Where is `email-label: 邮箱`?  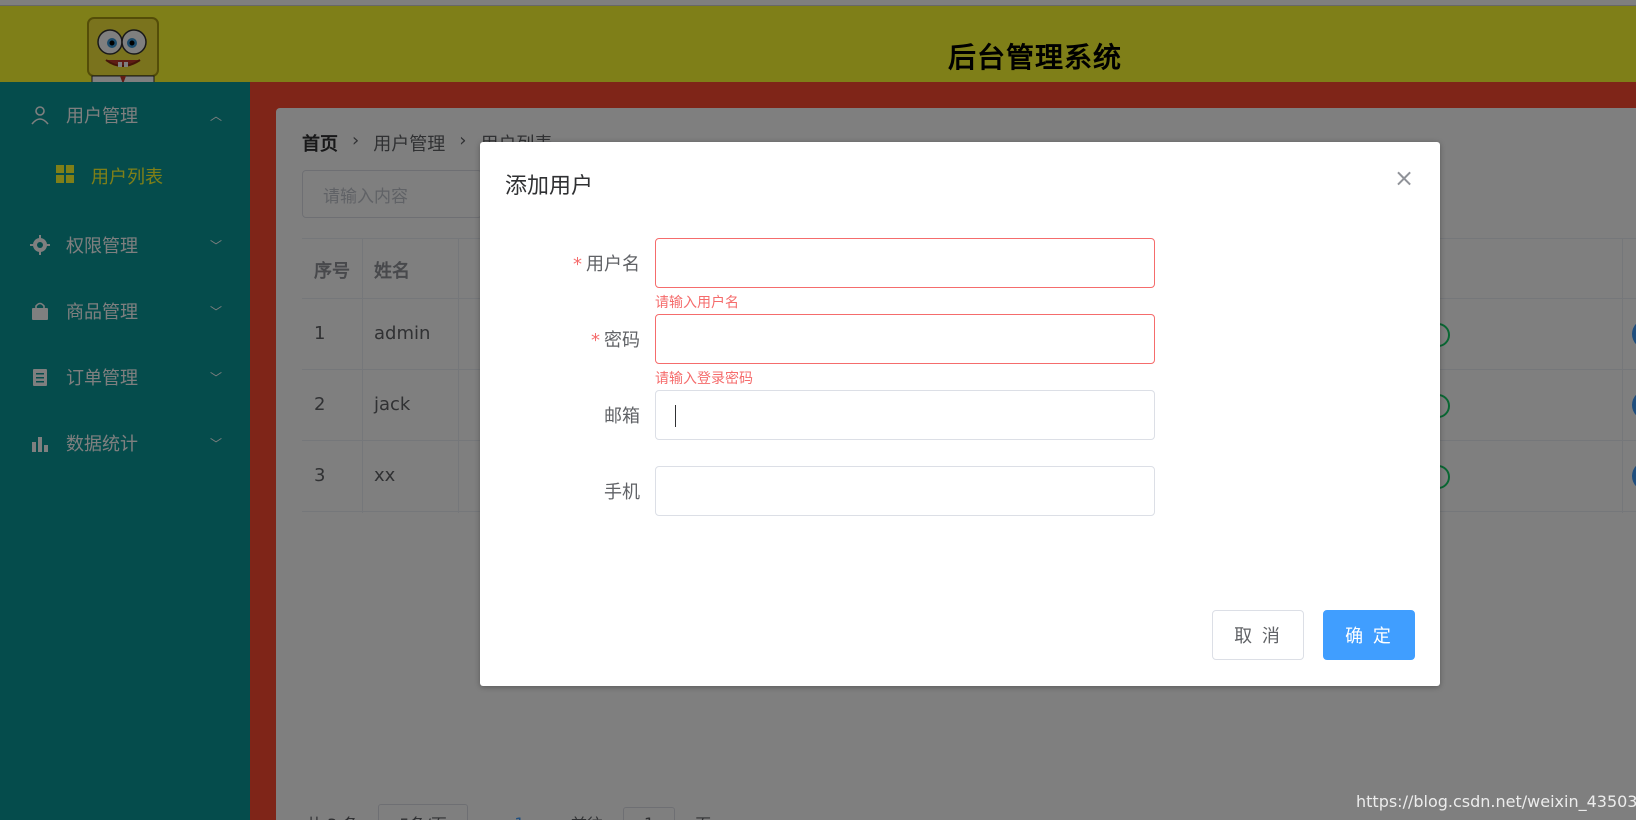
email-label: 邮箱 is located at coordinates (622, 416).